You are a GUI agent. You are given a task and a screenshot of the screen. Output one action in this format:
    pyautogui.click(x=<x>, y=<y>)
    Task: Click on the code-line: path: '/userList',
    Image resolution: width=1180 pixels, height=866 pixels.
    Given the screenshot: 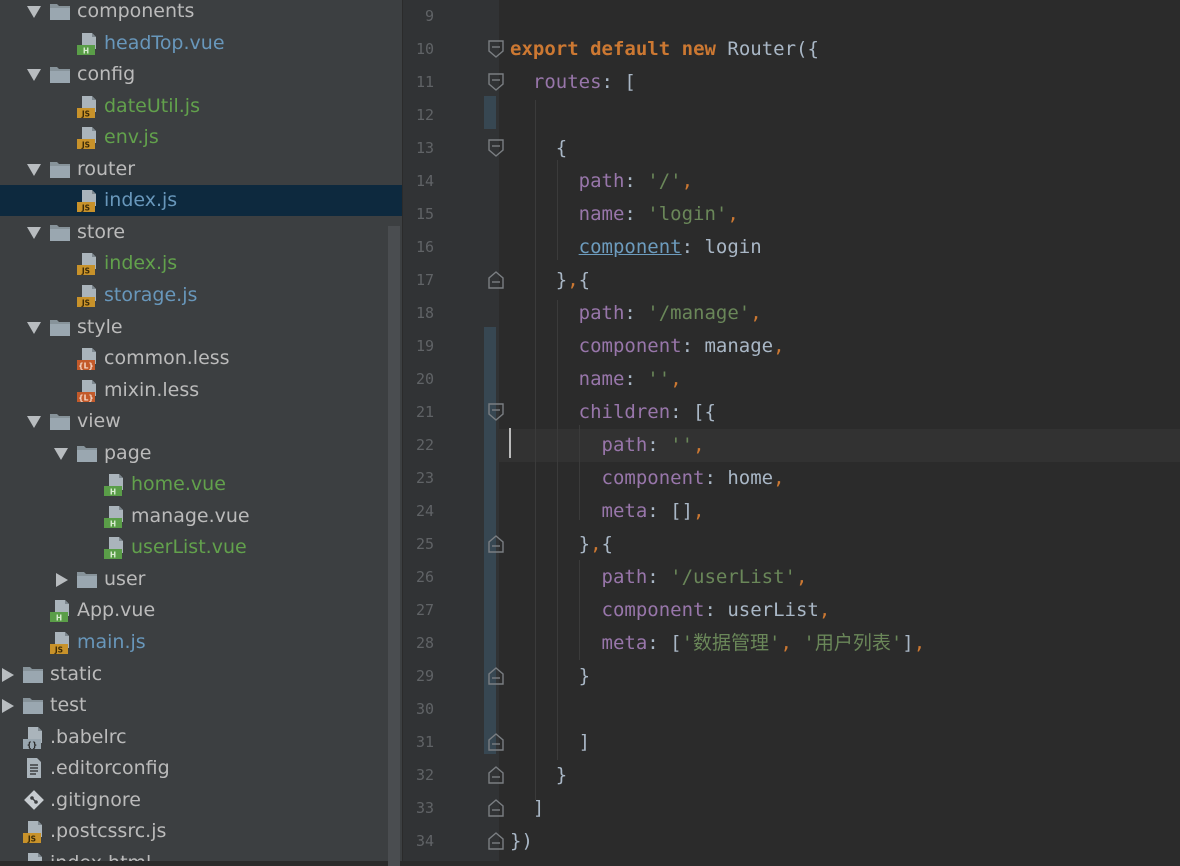 What is the action you would take?
    pyautogui.click(x=839, y=577)
    